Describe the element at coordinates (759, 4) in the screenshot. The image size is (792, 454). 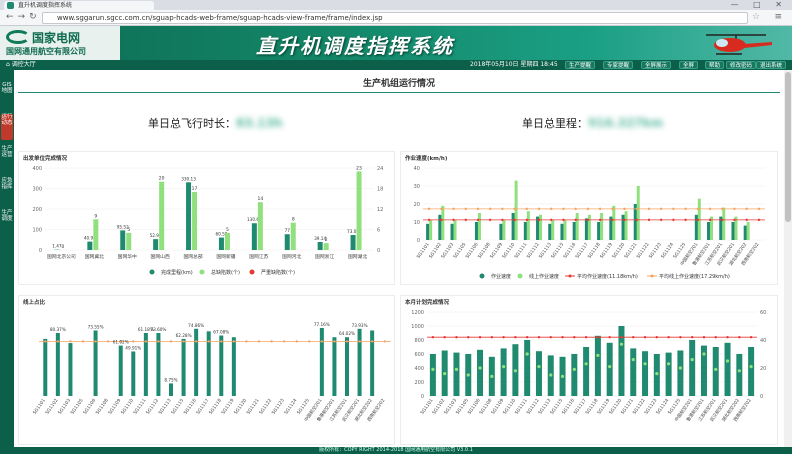
I see `window-controls: — □ ✕` at that location.